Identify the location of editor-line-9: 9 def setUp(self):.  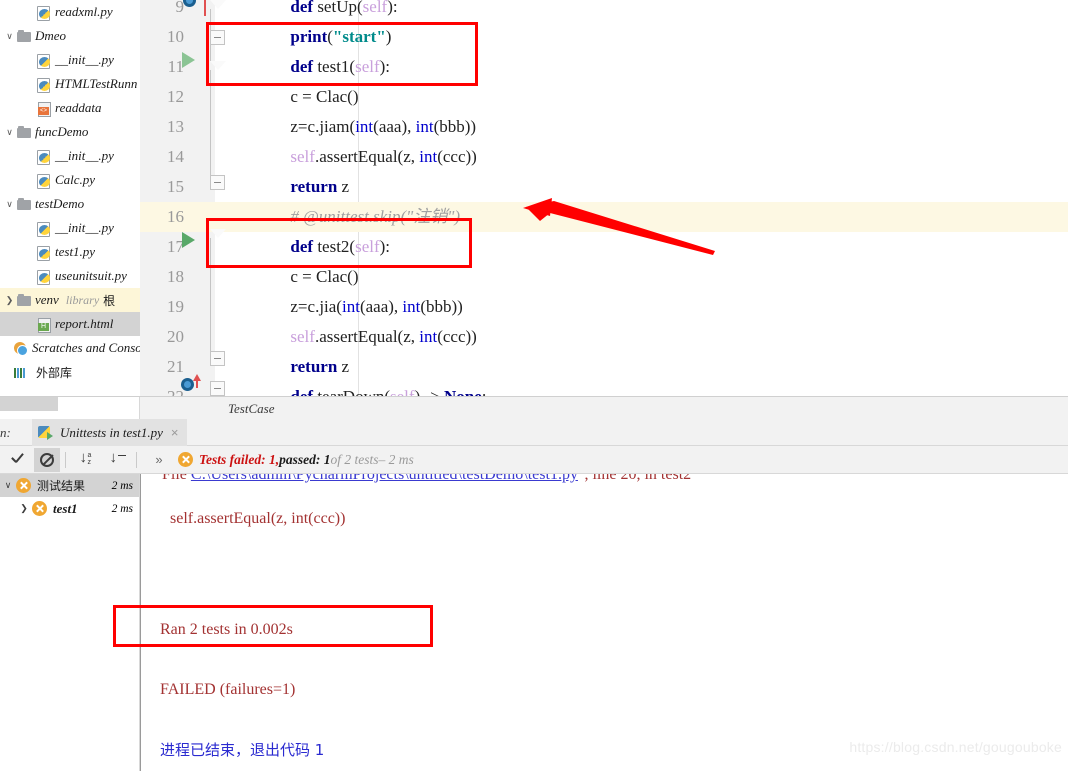
(604, 11).